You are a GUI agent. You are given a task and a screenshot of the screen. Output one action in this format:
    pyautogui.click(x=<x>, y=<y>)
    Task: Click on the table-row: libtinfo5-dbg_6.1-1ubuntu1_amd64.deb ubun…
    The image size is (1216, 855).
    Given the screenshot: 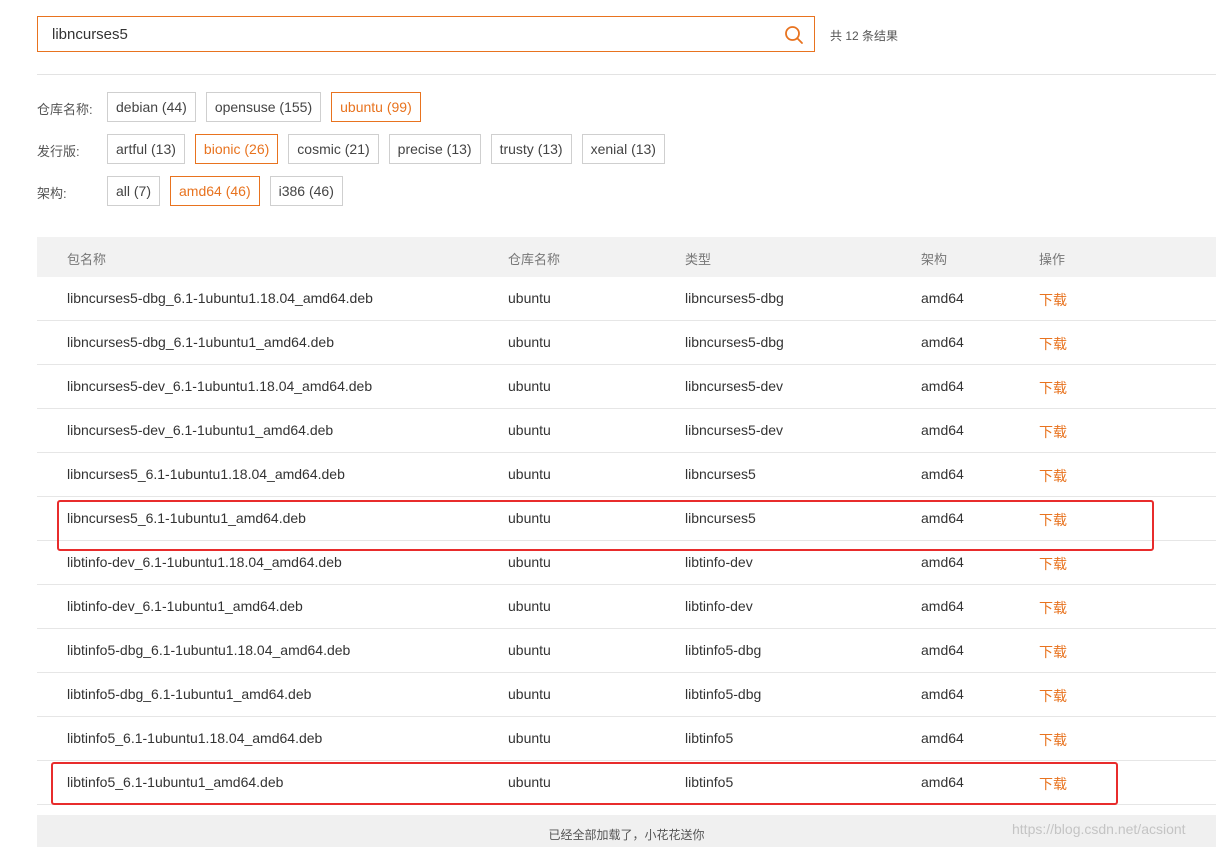 What is the action you would take?
    pyautogui.click(x=626, y=695)
    